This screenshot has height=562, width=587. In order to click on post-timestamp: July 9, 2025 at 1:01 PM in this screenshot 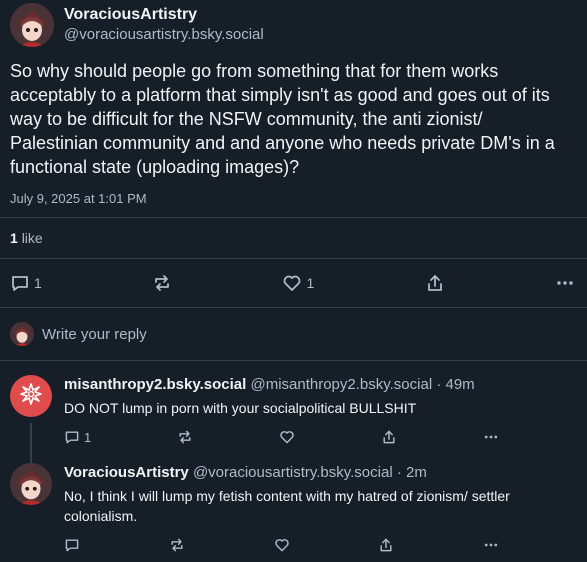, I will do `click(78, 198)`.